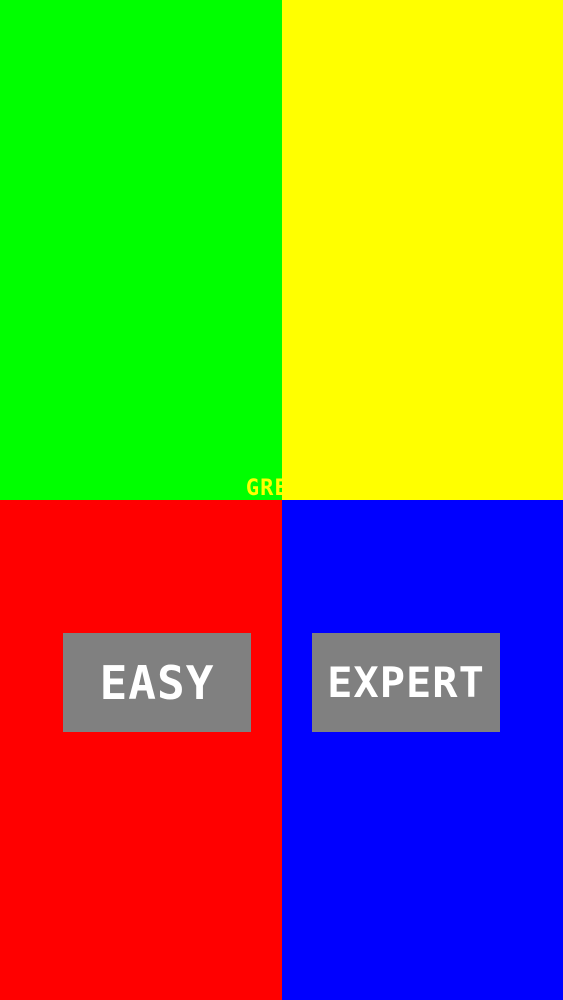 The image size is (563, 1000). What do you see at coordinates (406, 682) in the screenshot?
I see `expert-mode-button: EXPERT` at bounding box center [406, 682].